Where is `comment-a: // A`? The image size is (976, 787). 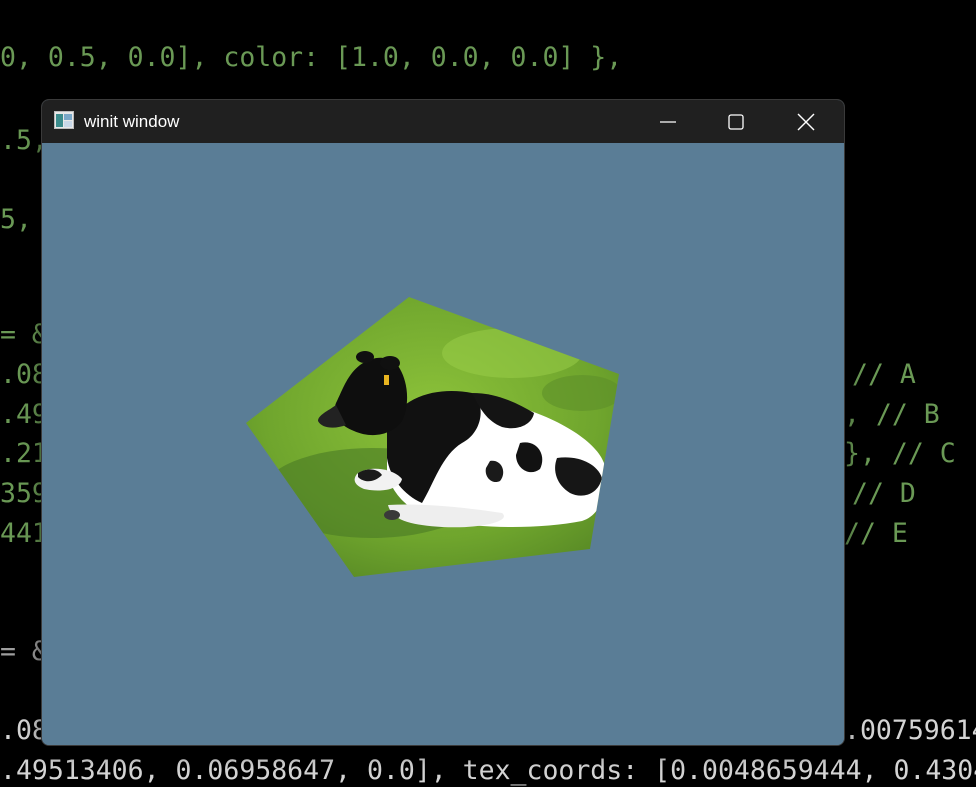
comment-a: // A is located at coordinates (884, 374).